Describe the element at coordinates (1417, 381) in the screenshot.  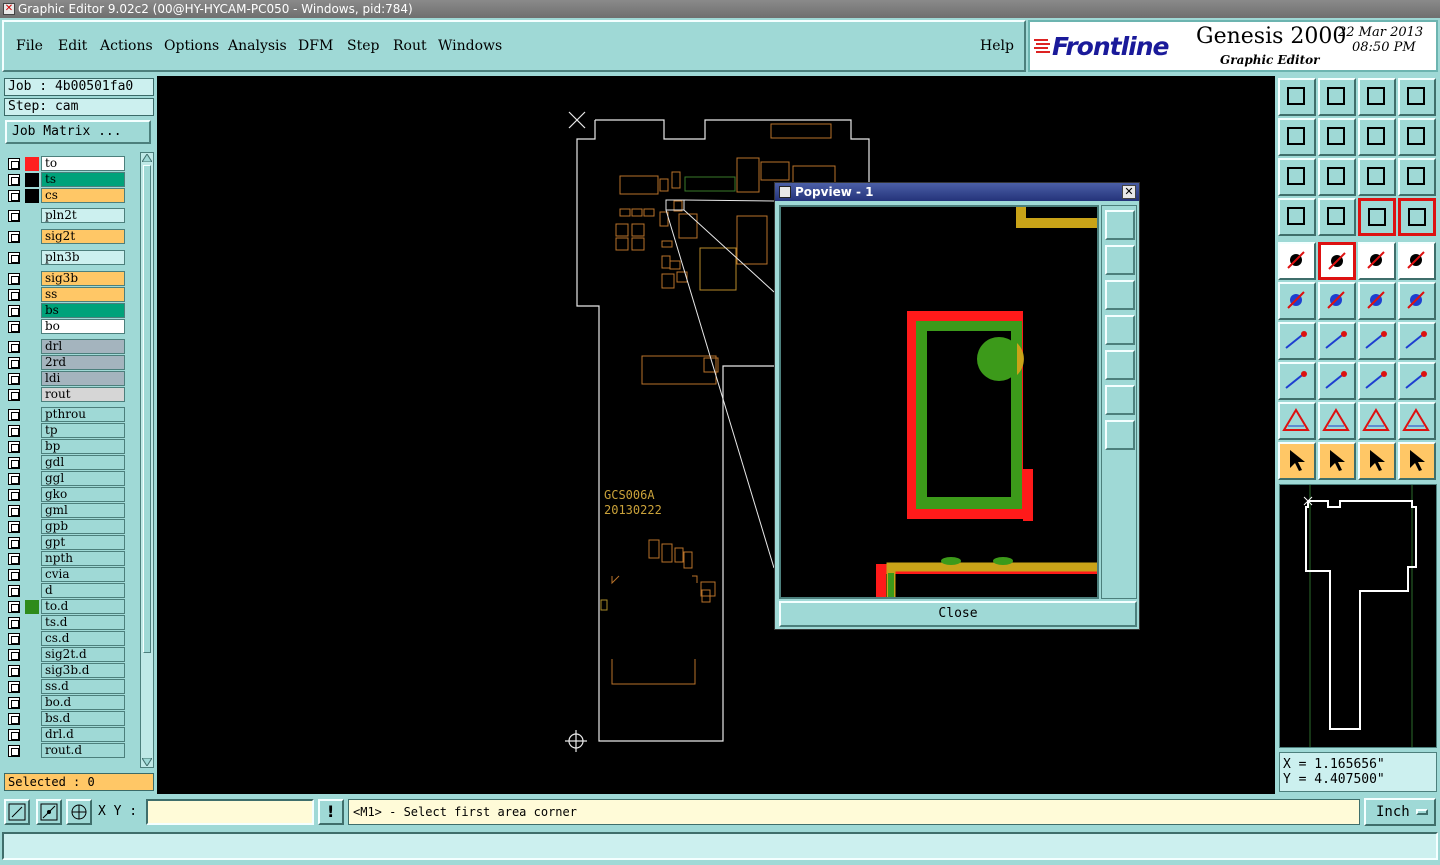
I see `shape-icon` at that location.